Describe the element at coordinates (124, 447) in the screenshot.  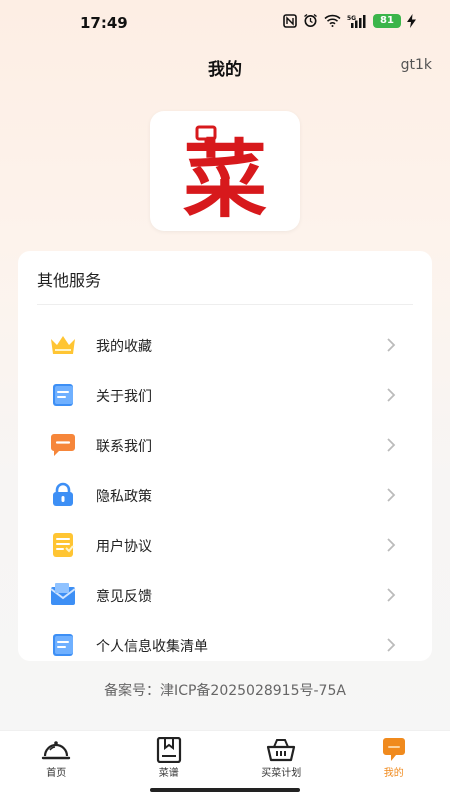
I see `menu-item-label: 联系我们` at that location.